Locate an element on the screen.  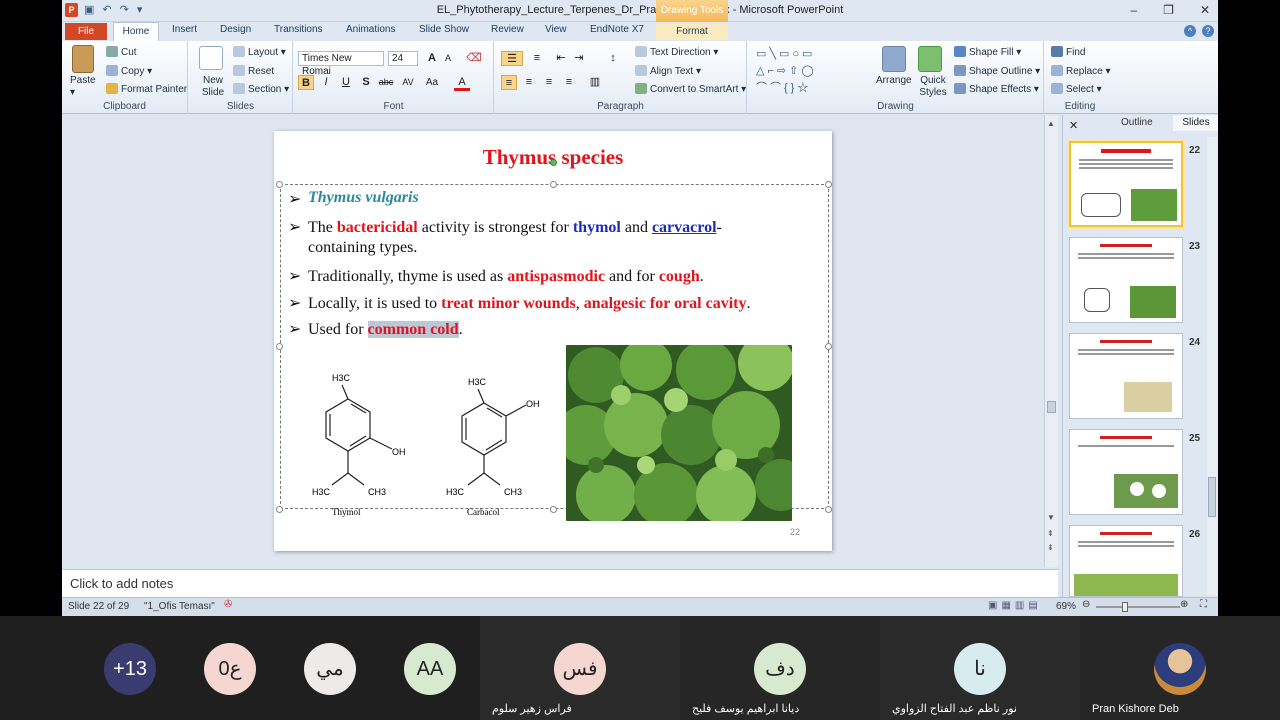
thyme-plant-photo is located at coordinates (679, 433).